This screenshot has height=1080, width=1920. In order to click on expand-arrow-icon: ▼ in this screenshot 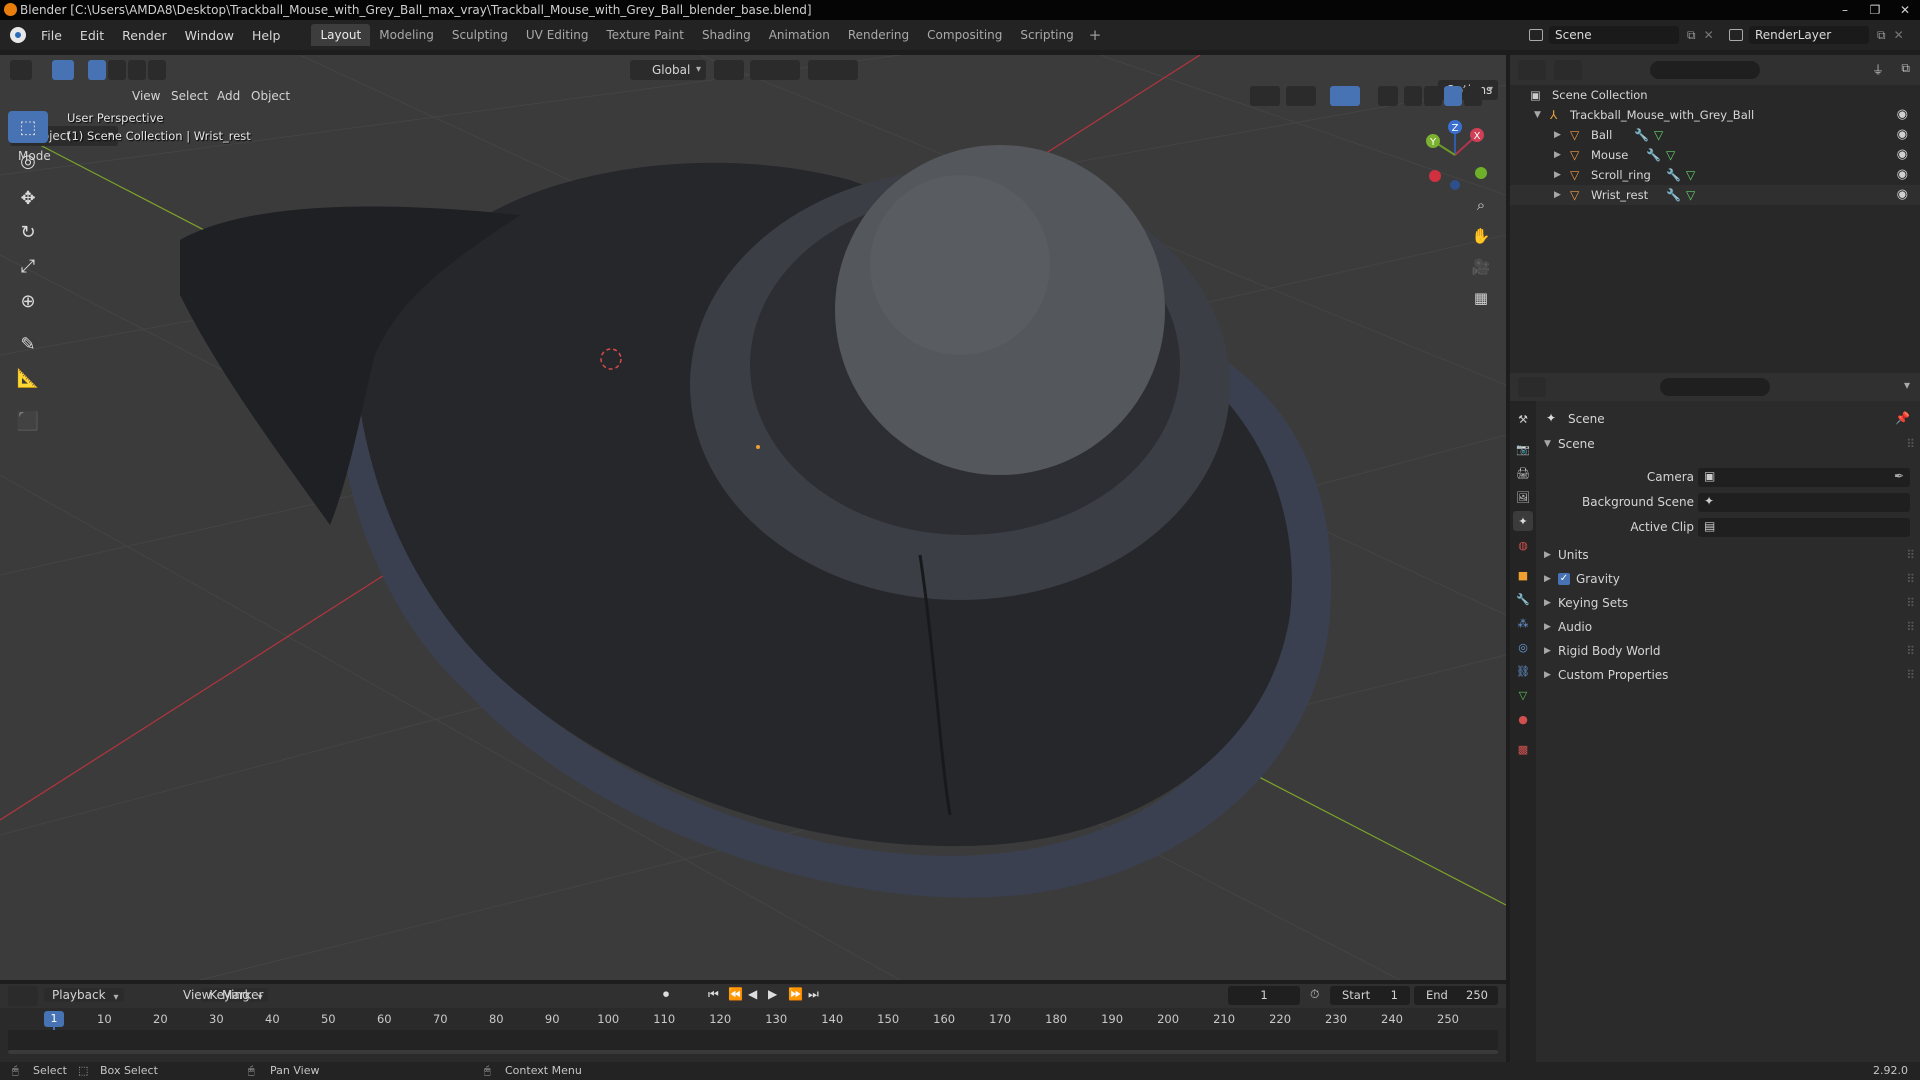, I will do `click(1537, 115)`.